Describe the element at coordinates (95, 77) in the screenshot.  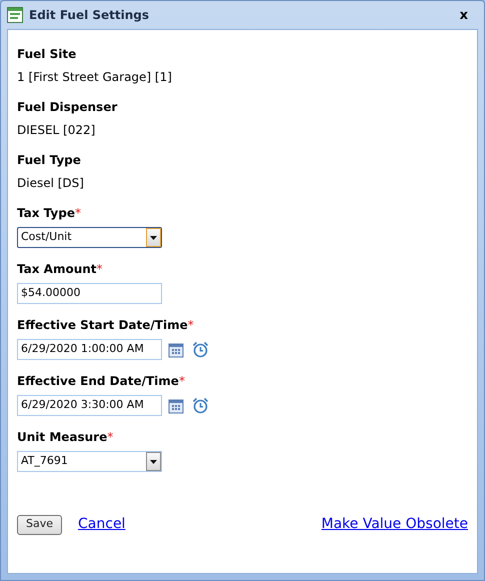
I see `field-value: 1 [First Street Garage] [1]` at that location.